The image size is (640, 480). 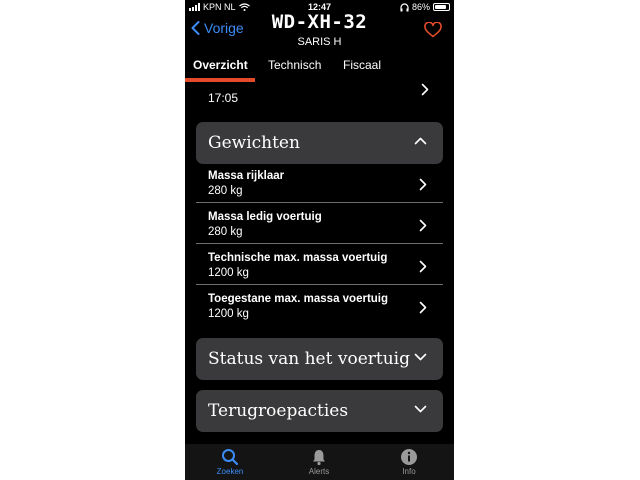 What do you see at coordinates (223, 98) in the screenshot?
I see `partial-row-value: 17:05` at bounding box center [223, 98].